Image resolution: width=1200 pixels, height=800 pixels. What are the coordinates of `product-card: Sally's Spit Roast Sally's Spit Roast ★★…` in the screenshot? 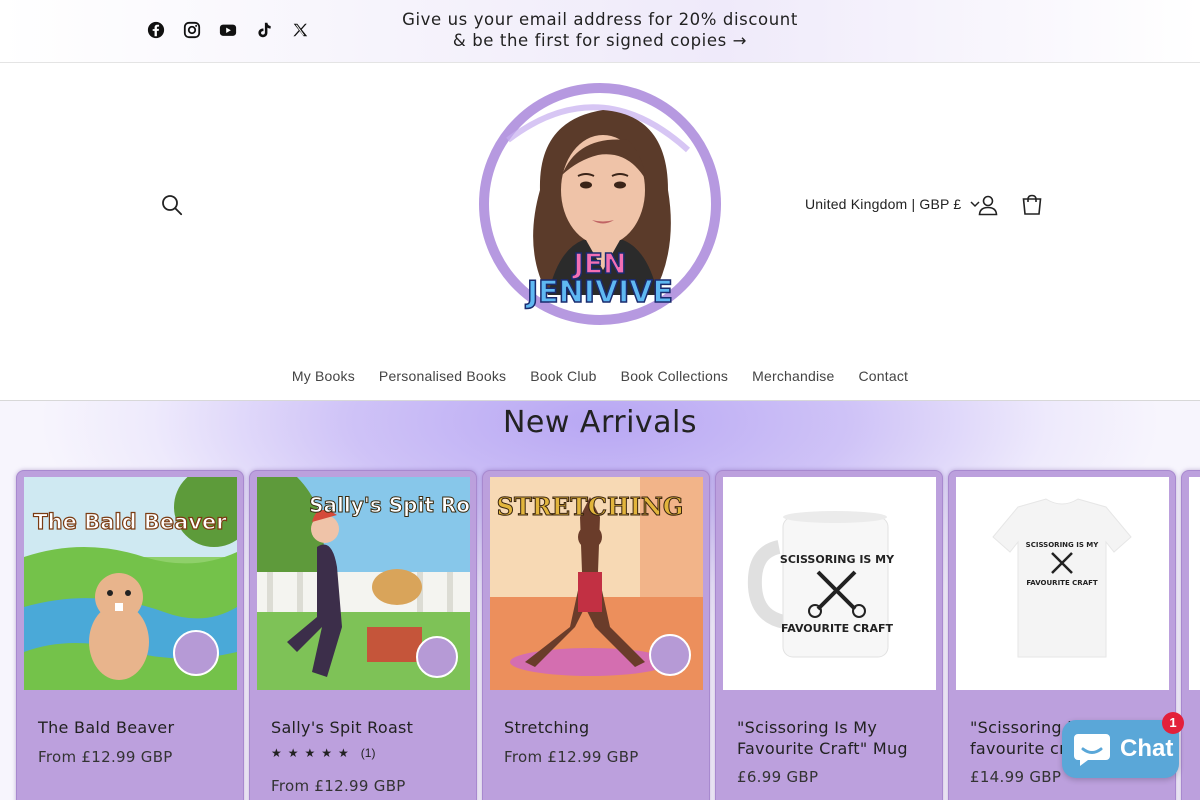 It's located at (363, 635).